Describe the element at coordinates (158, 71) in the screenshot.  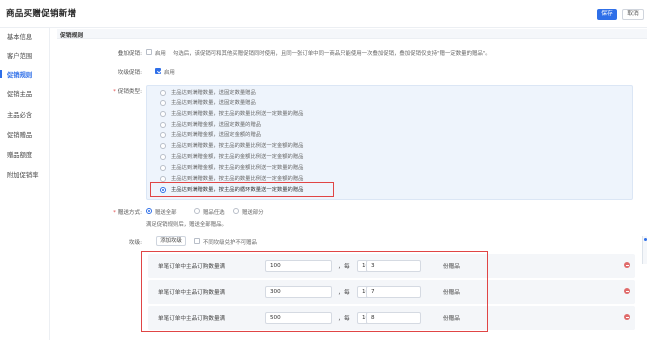
I see `tiered-checkbox` at that location.